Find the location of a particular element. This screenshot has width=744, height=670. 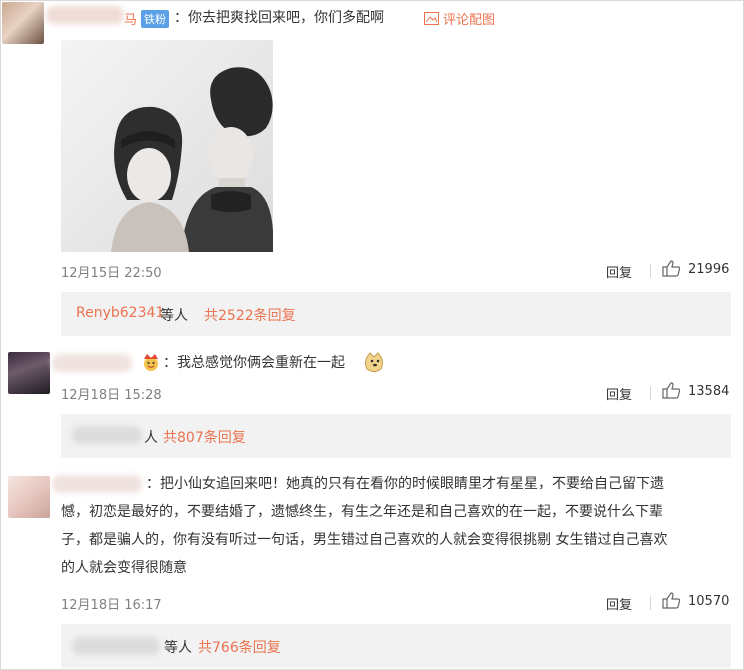

username-suffix: 马 is located at coordinates (130, 18).